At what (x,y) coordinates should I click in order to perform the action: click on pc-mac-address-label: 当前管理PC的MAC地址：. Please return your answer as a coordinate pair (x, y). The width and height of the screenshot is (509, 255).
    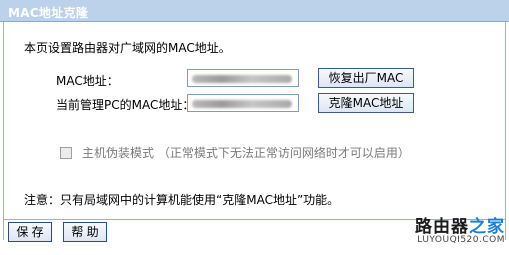
    Looking at the image, I should click on (125, 105).